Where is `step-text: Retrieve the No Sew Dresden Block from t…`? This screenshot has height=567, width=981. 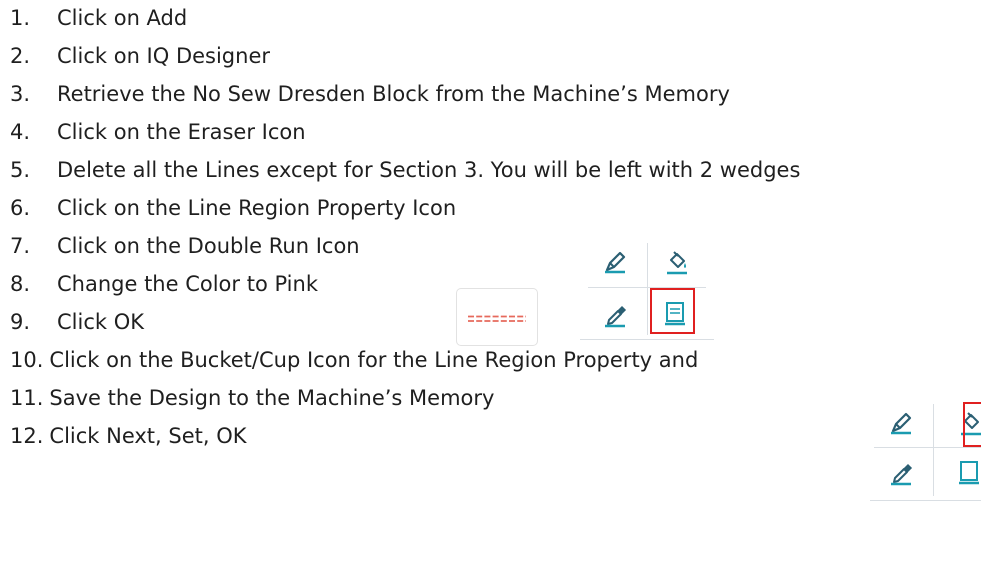 step-text: Retrieve the No Sew Dresden Block from t… is located at coordinates (393, 94).